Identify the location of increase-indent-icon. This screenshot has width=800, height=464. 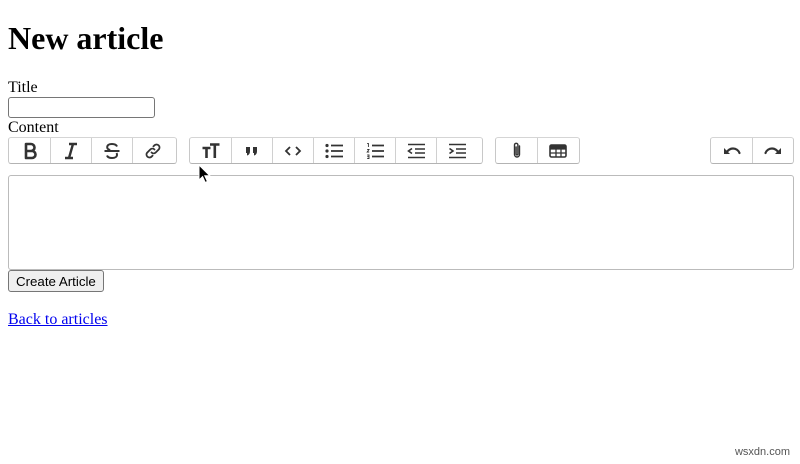
(457, 150).